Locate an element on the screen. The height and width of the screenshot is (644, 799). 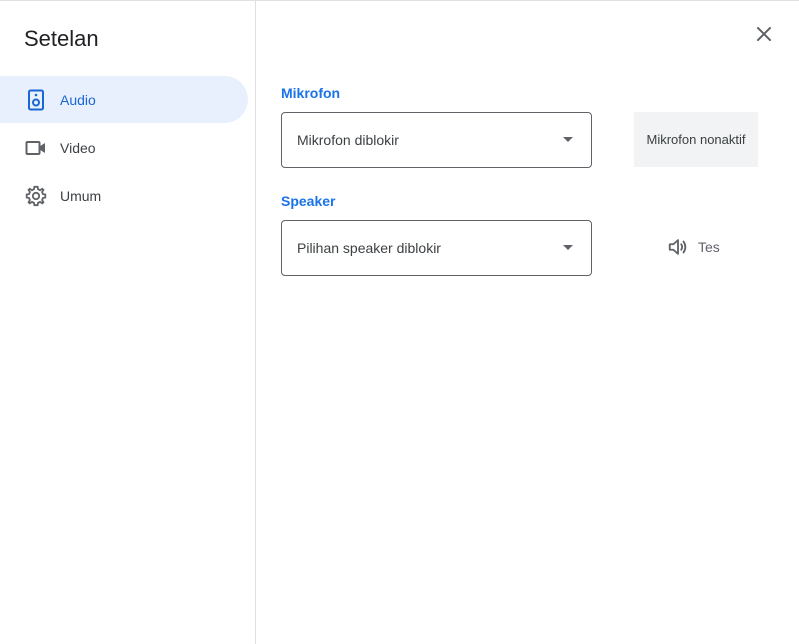
nav-item-audio: Audio is located at coordinates (124, 99).